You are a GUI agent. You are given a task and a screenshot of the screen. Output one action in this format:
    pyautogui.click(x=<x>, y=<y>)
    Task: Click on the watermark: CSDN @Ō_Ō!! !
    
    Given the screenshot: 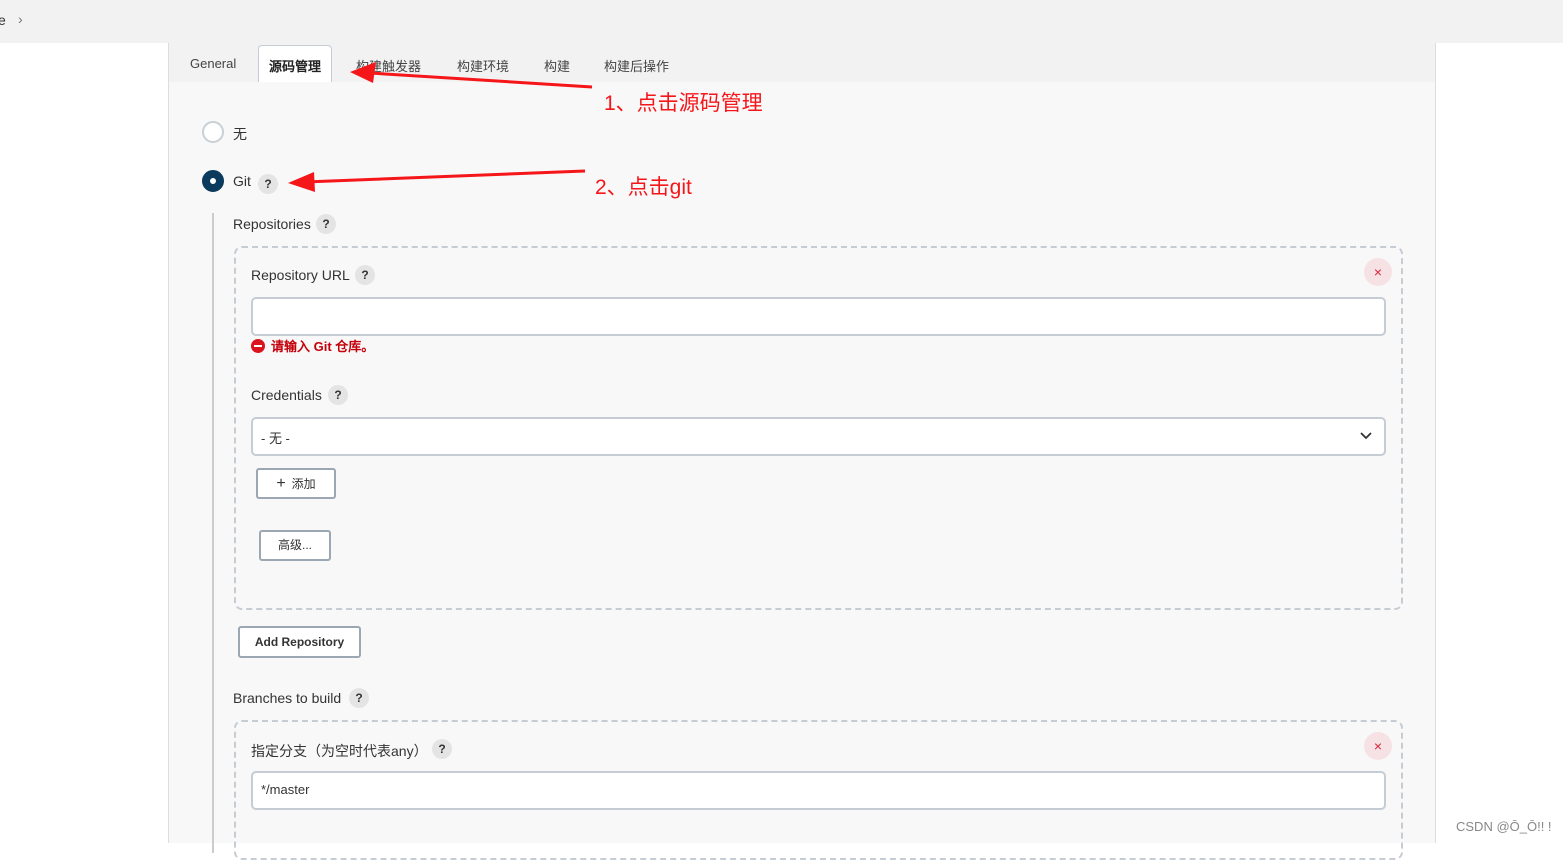 What is the action you would take?
    pyautogui.click(x=1504, y=826)
    